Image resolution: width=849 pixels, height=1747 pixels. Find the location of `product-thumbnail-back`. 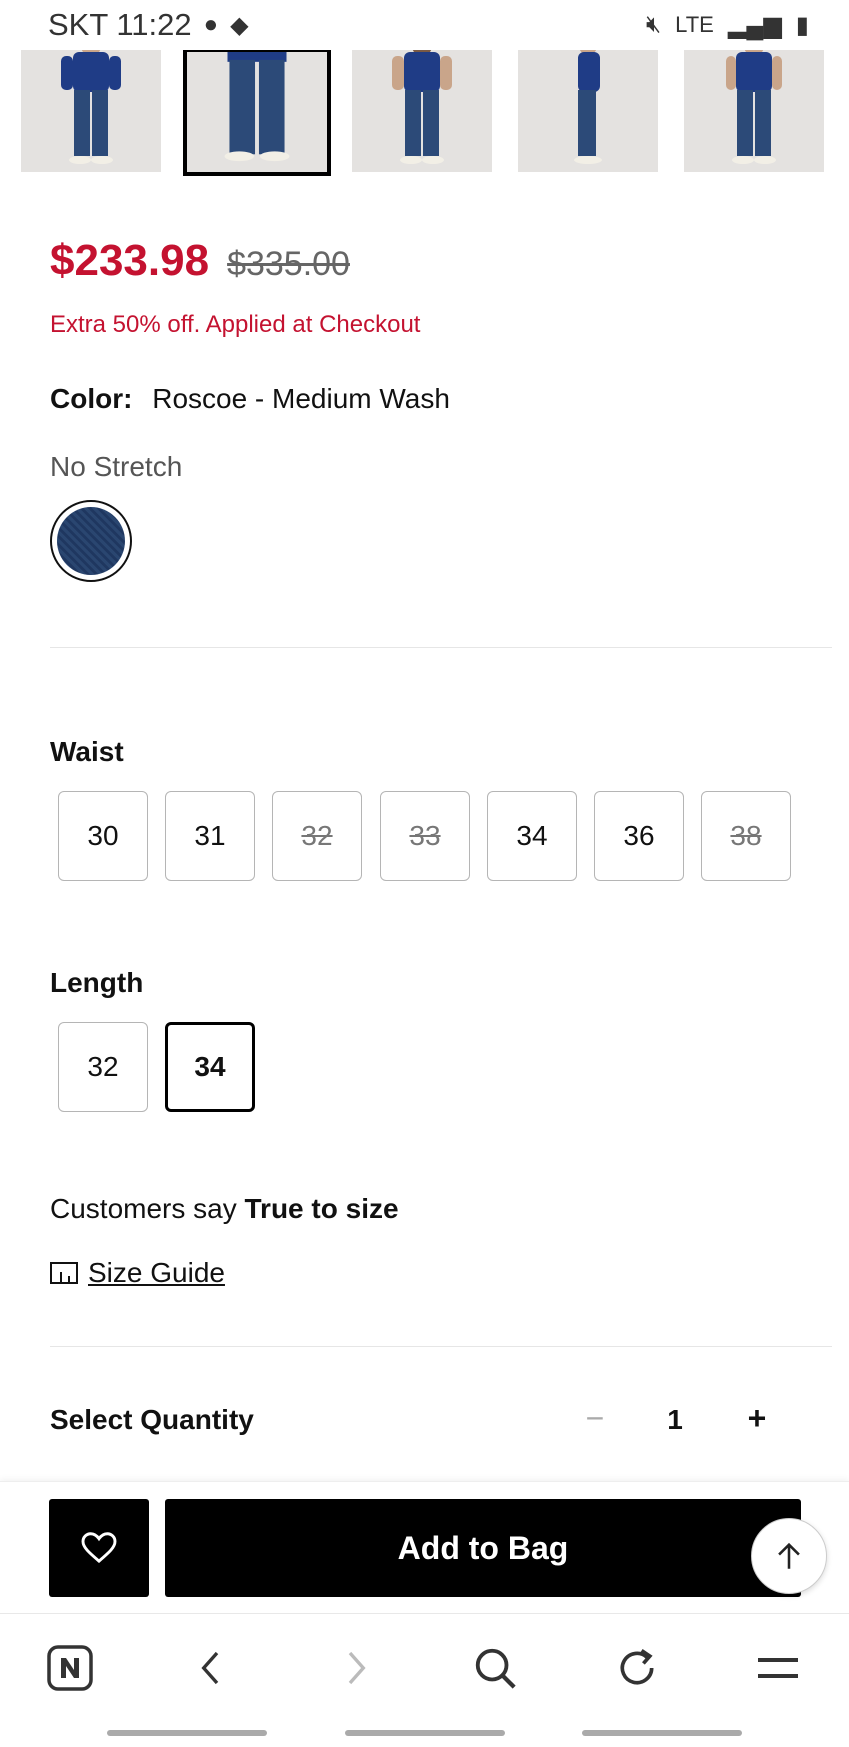

product-thumbnail-back is located at coordinates (422, 111).